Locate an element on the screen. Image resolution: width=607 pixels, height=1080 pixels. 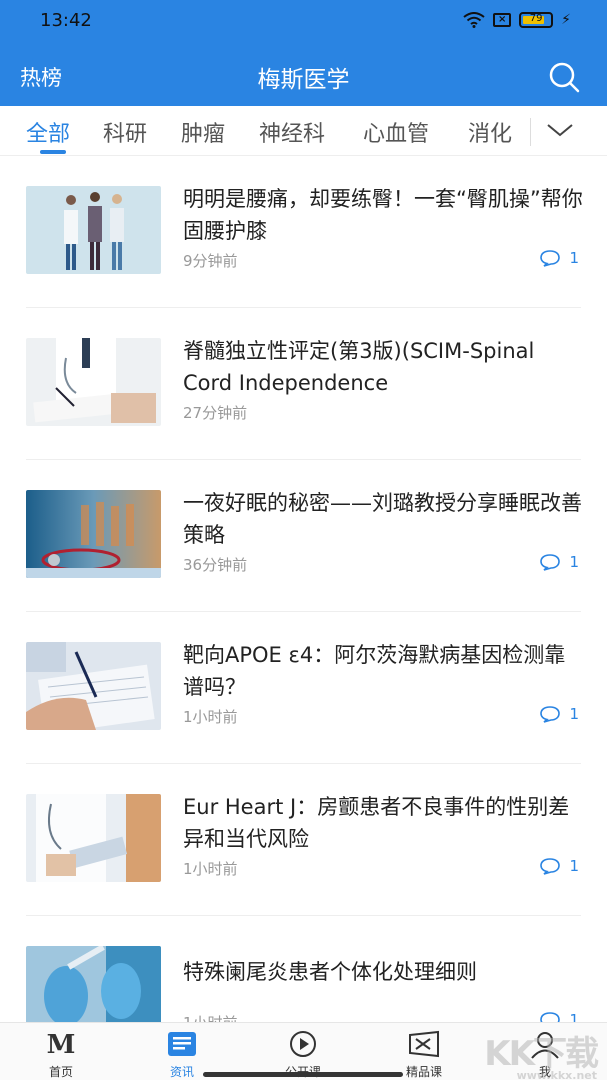
wifi-icon is located at coordinates (474, 20).